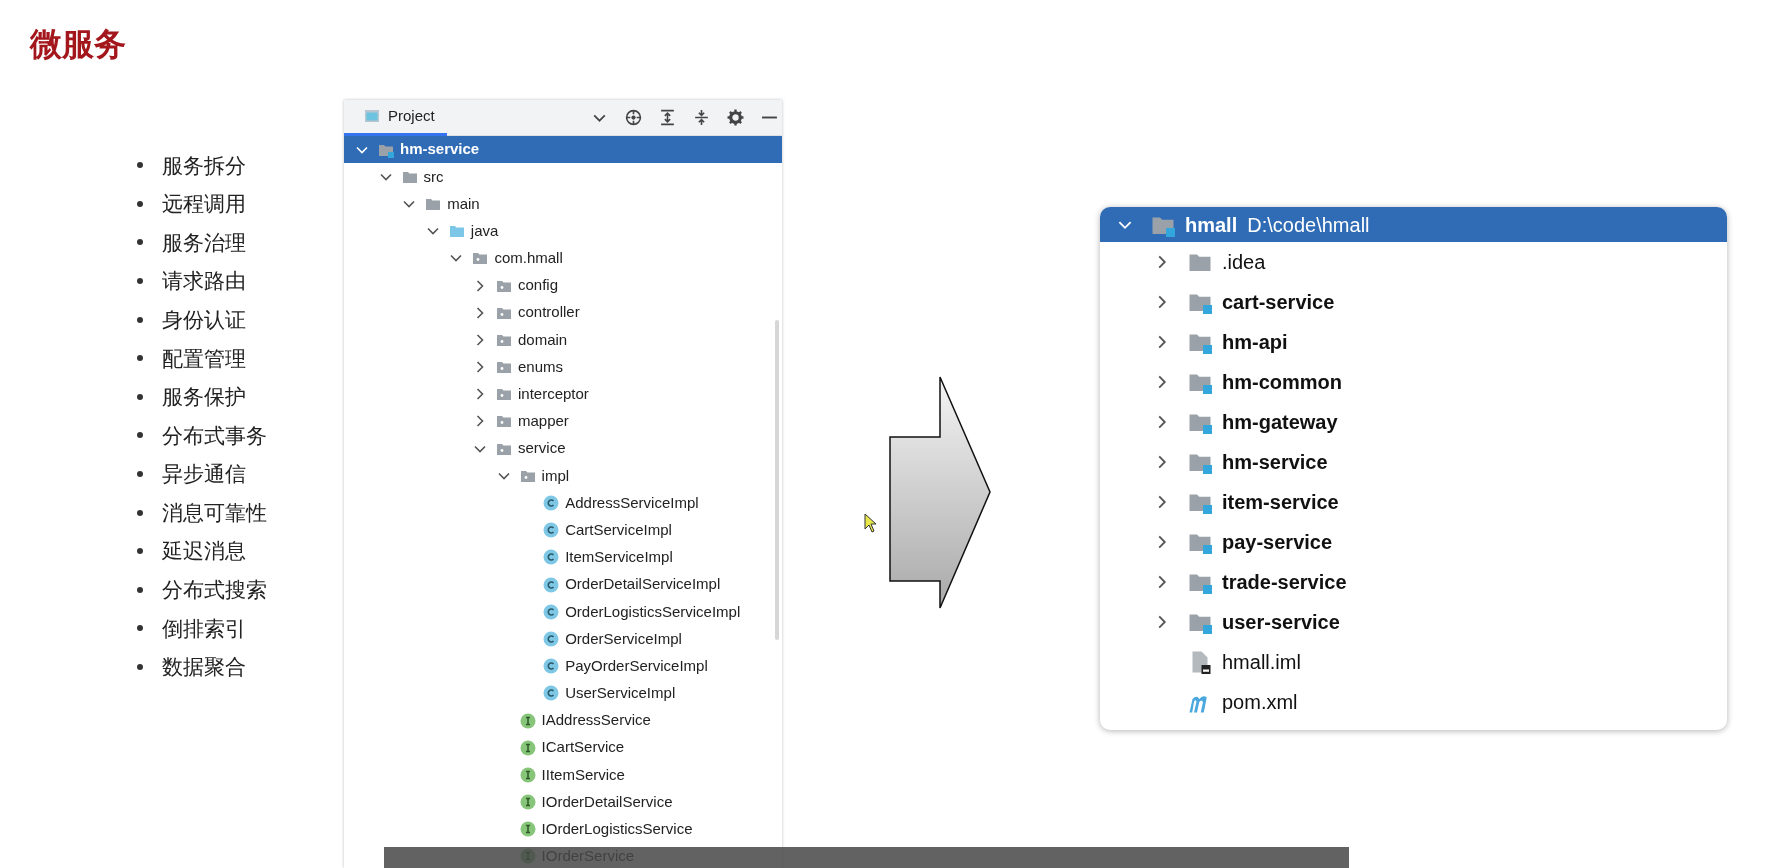  I want to click on tree-label: OrderDetailServiceImpl, so click(643, 584).